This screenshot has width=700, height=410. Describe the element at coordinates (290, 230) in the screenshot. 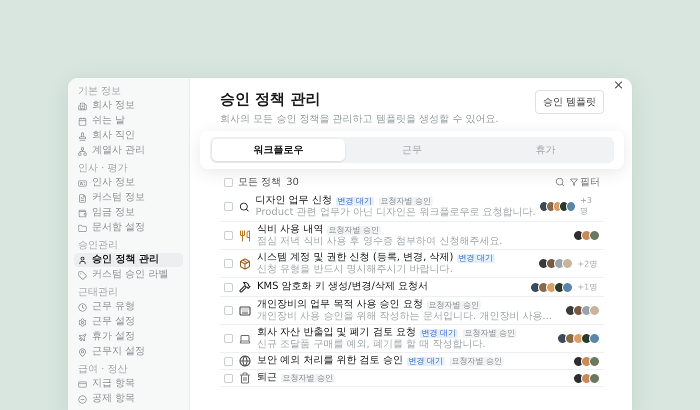

I see `policy-title: 식비 사용 내역` at that location.